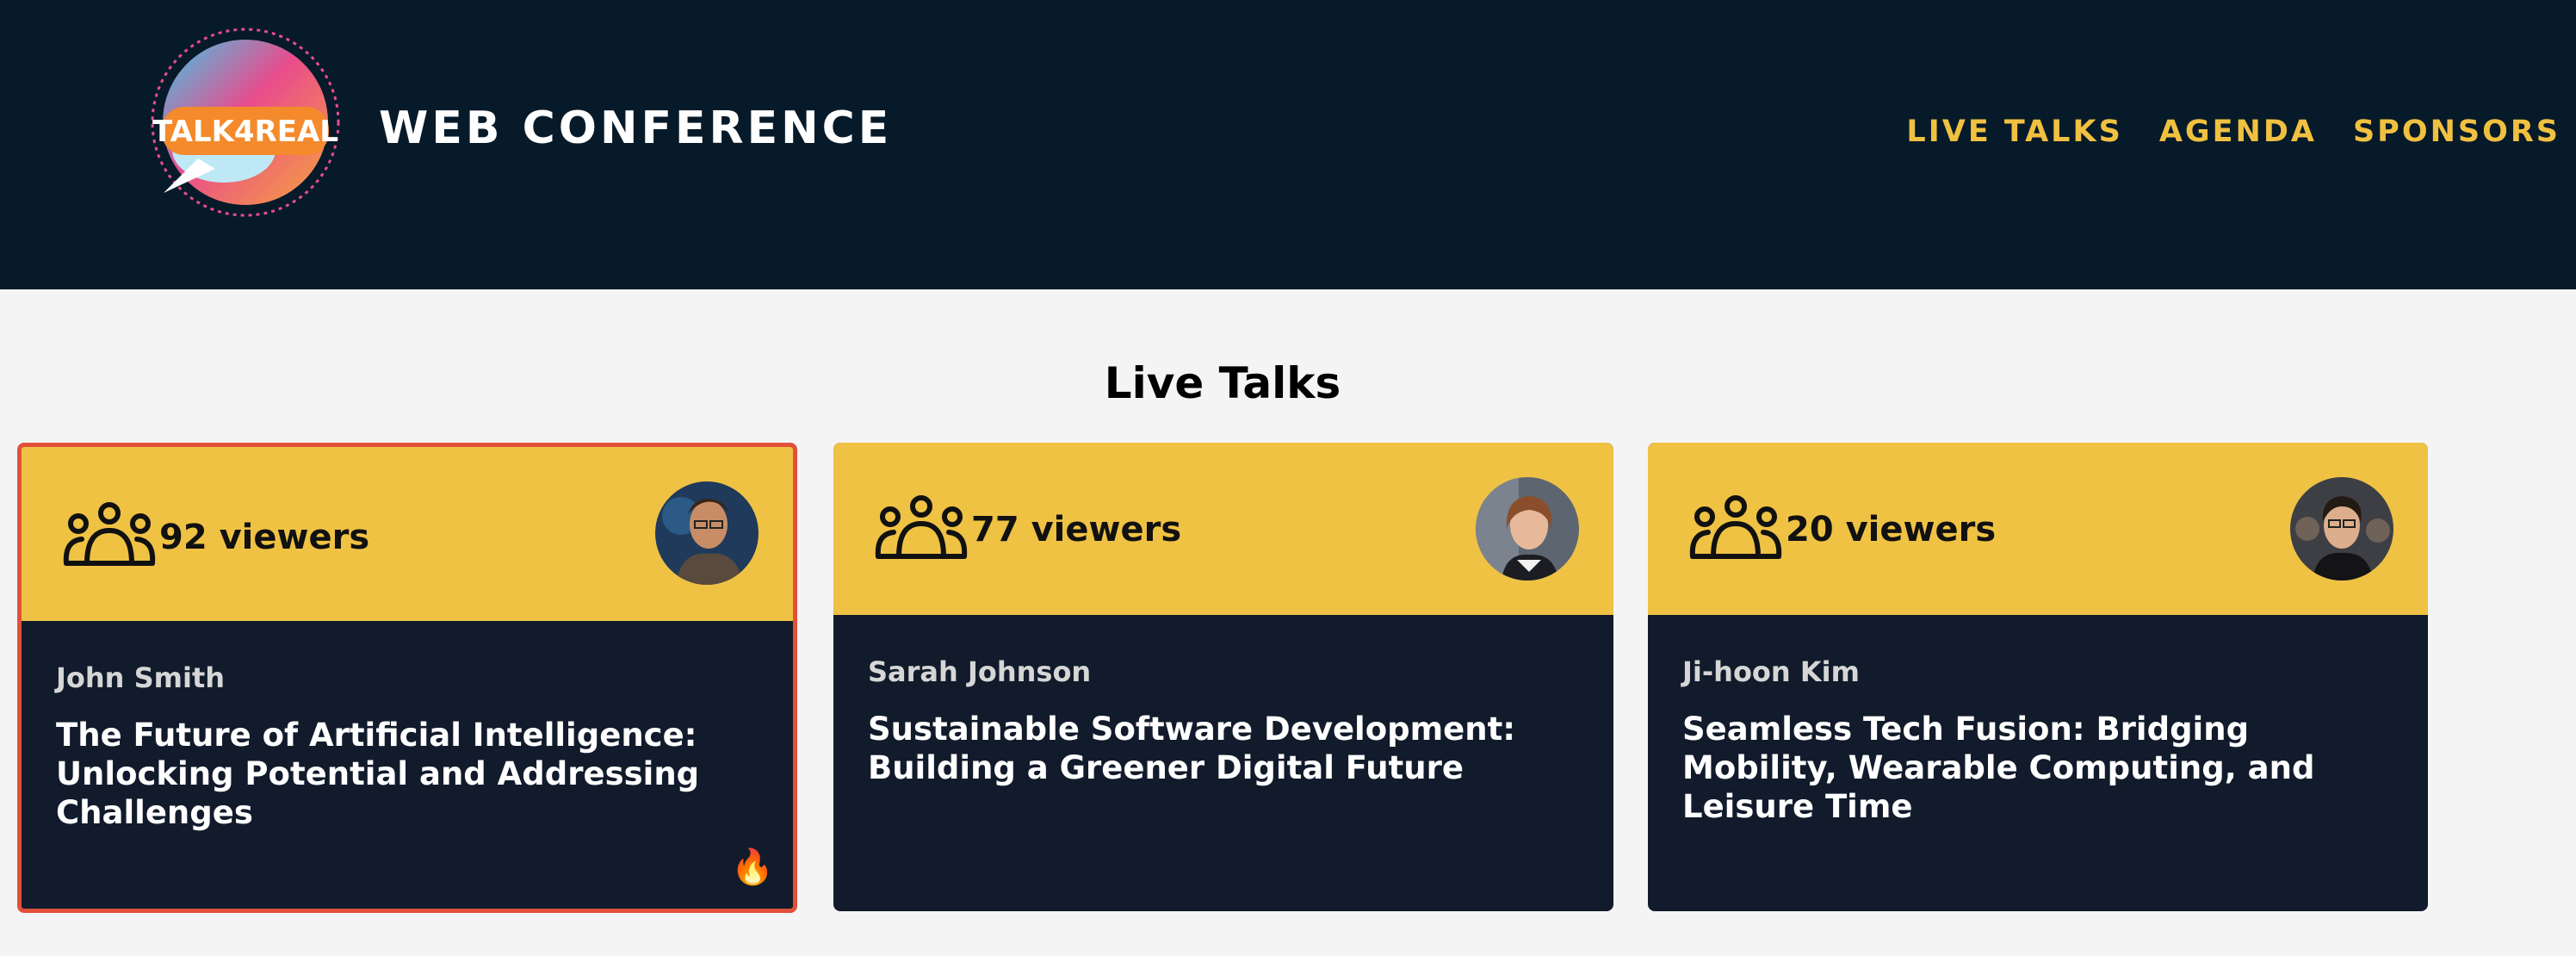 The height and width of the screenshot is (956, 2576). I want to click on nav-live-talks: LIVE TALKS, so click(2014, 131).